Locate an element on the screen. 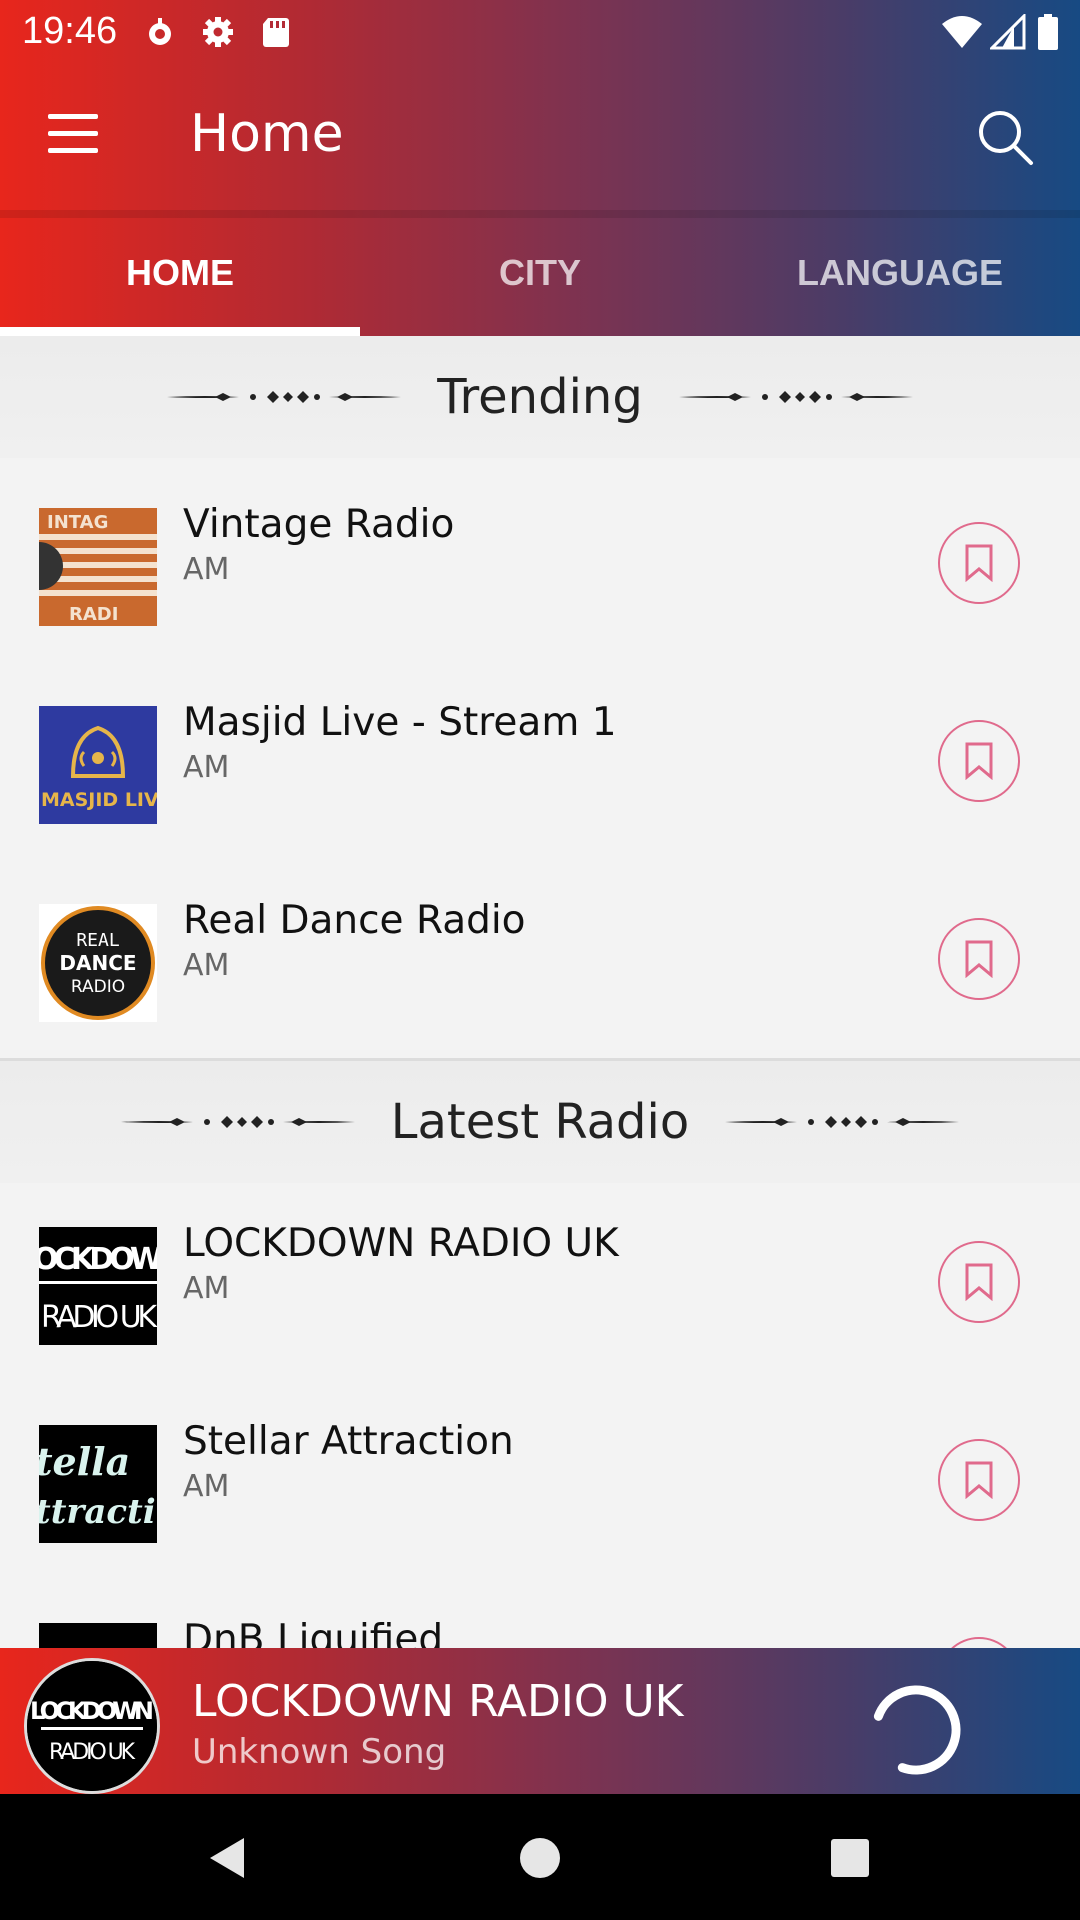 This screenshot has height=1920, width=1080. section-title: Latest Radio is located at coordinates (540, 1122).